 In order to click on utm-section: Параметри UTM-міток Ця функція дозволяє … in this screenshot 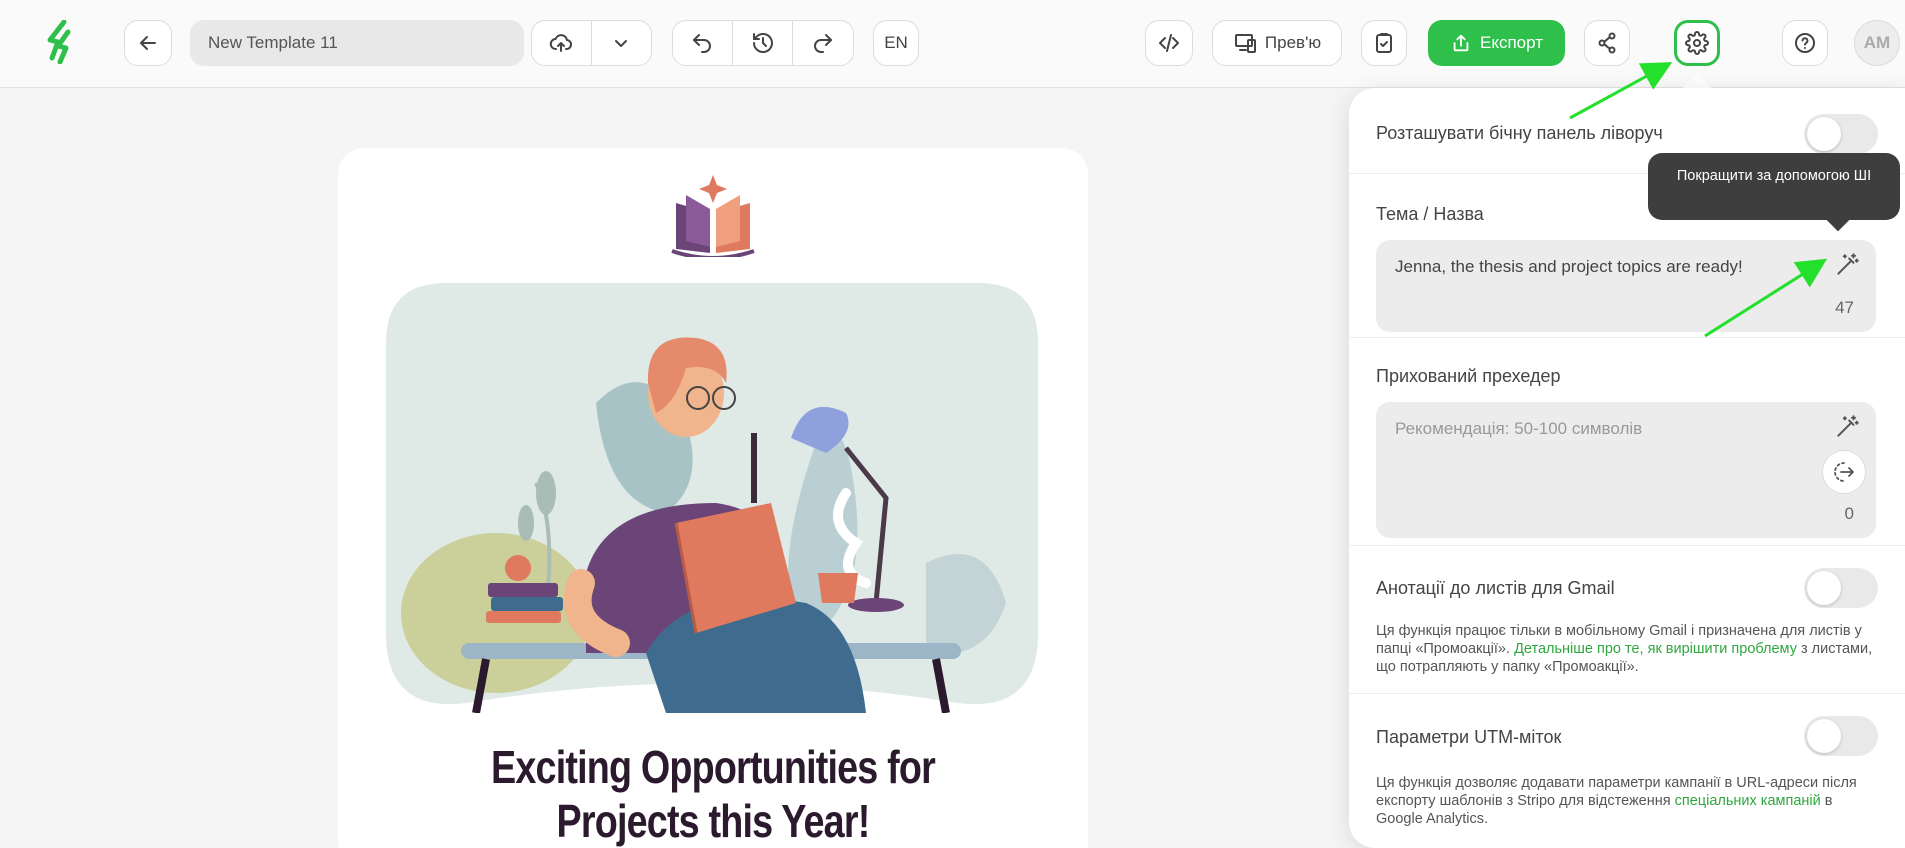, I will do `click(1627, 771)`.